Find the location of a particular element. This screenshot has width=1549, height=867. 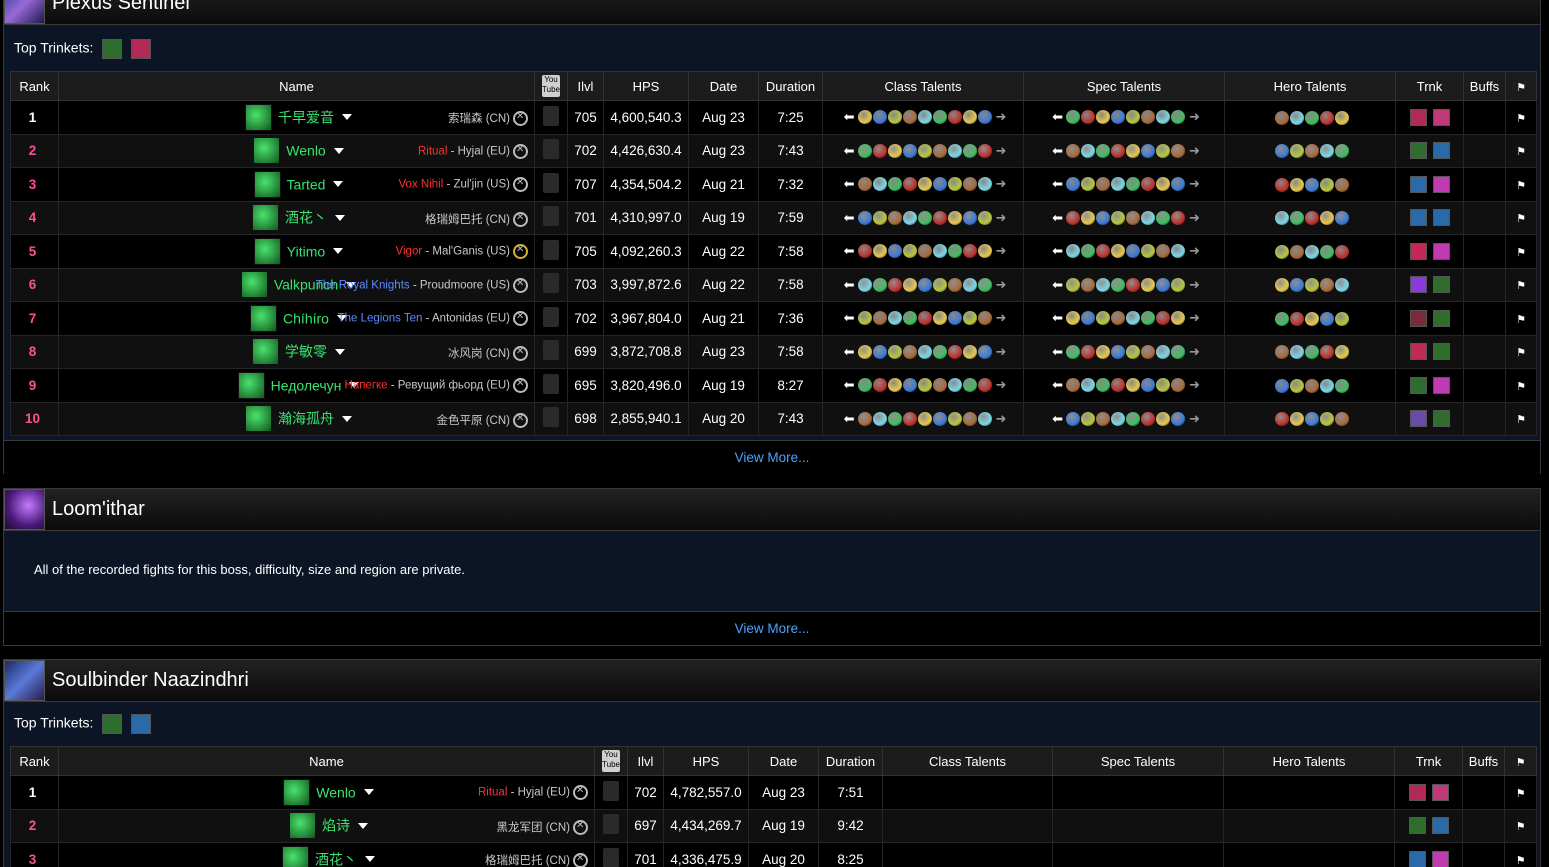

player-name: 酒花丶 is located at coordinates (336, 859).